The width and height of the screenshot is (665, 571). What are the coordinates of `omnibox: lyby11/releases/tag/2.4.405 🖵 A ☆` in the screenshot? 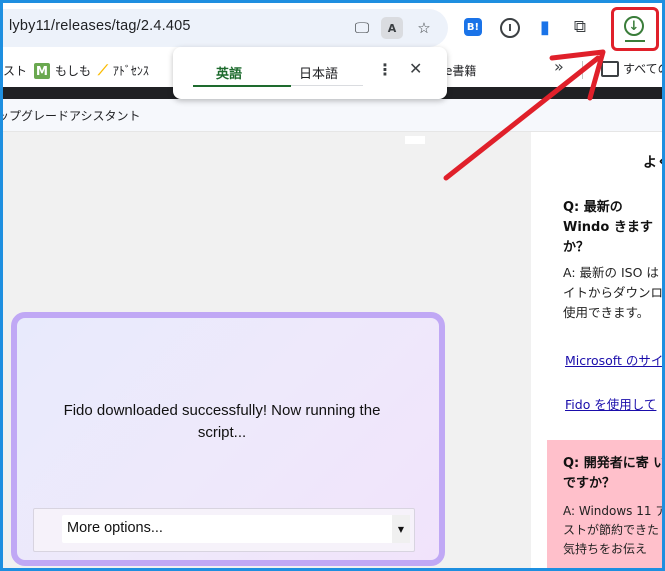 It's located at (225, 28).